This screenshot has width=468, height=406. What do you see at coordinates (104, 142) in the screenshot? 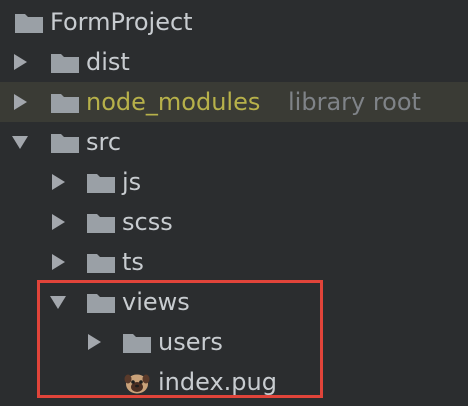
I see `tree-item-label: src` at bounding box center [104, 142].